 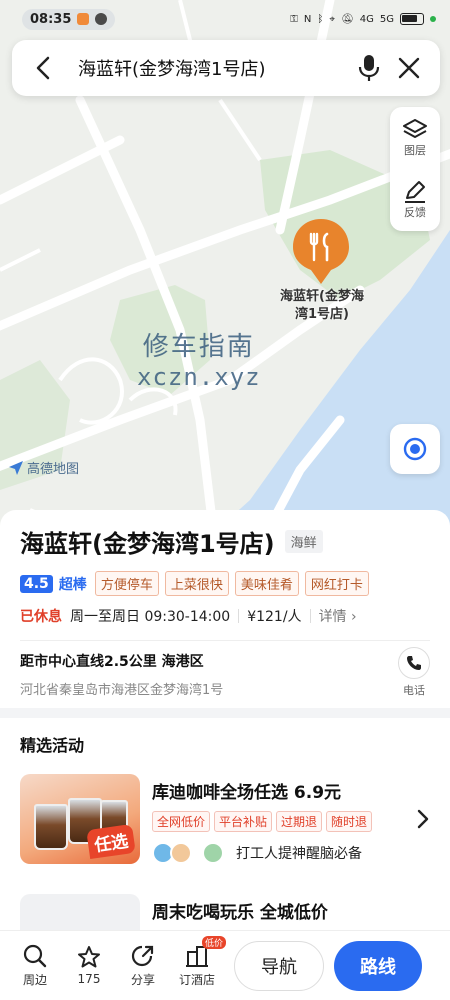 I want to click on section-divider, so click(x=225, y=640).